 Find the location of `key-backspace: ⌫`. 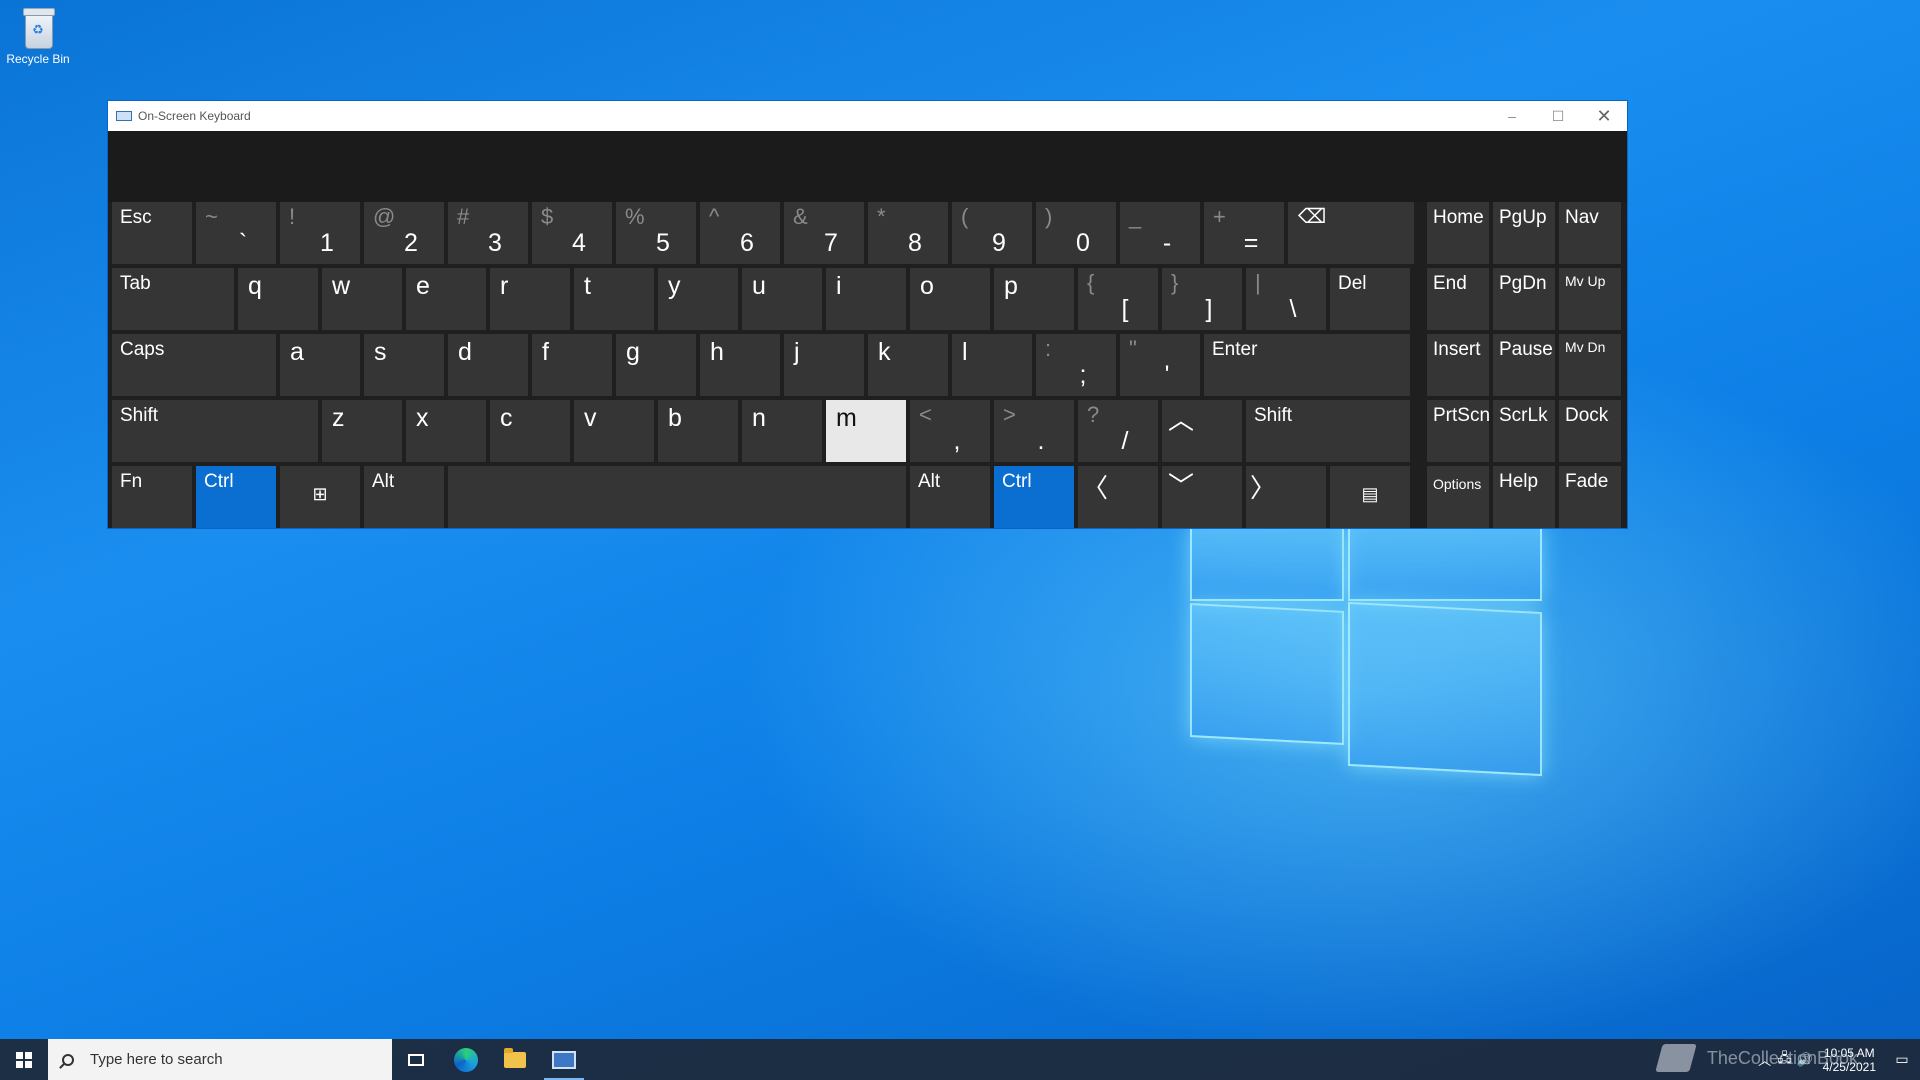

key-backspace: ⌫ is located at coordinates (1351, 233).